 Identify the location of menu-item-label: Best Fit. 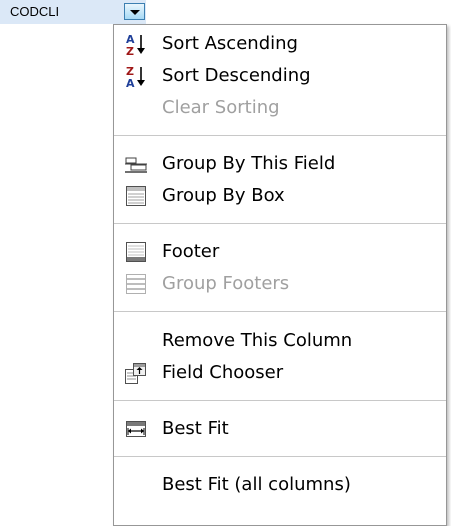
(195, 428).